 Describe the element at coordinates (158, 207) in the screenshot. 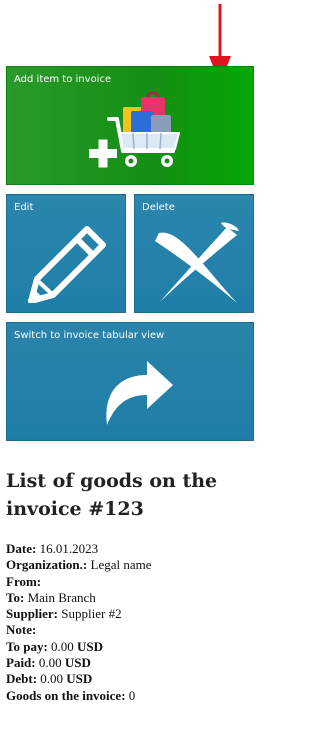

I see `delete-label: Delete` at that location.